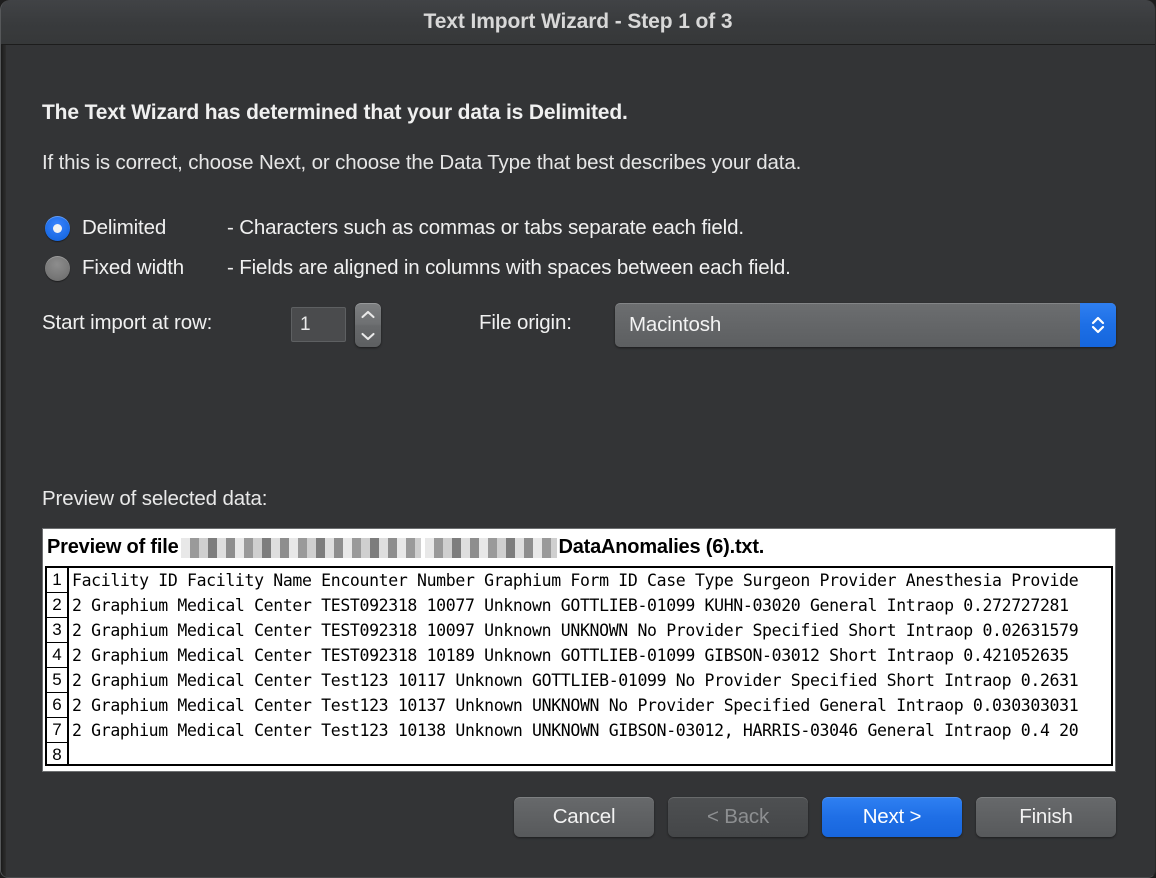  I want to click on row-number: 1, so click(58, 580).